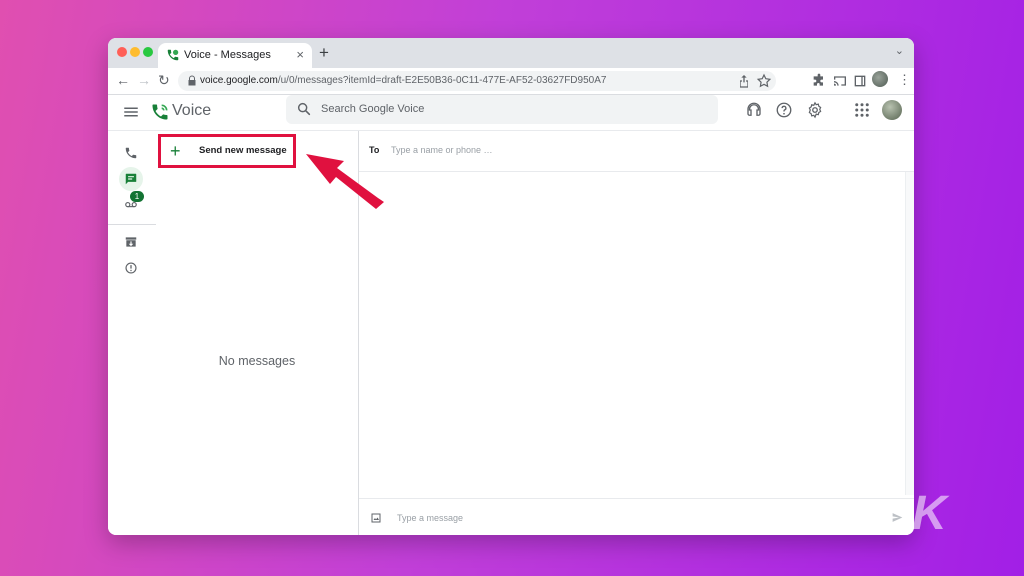 Image resolution: width=1024 pixels, height=576 pixels. What do you see at coordinates (123, 80) in the screenshot?
I see `back-button: ←` at bounding box center [123, 80].